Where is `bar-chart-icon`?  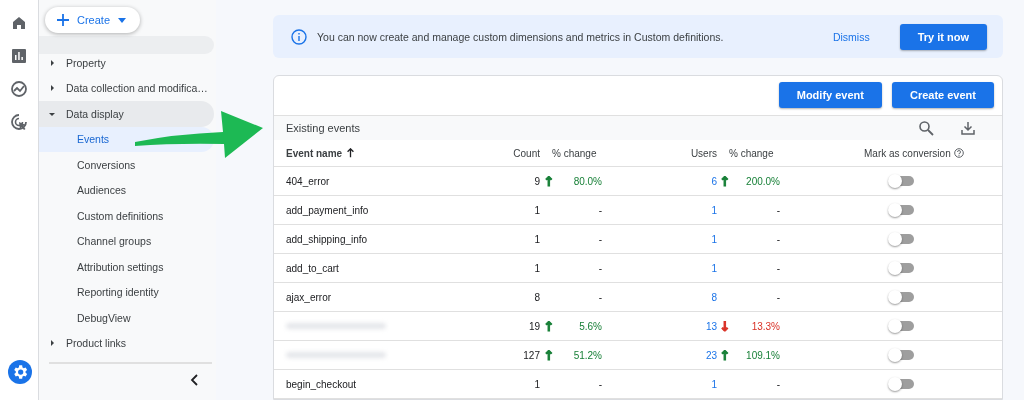
bar-chart-icon is located at coordinates (19, 56).